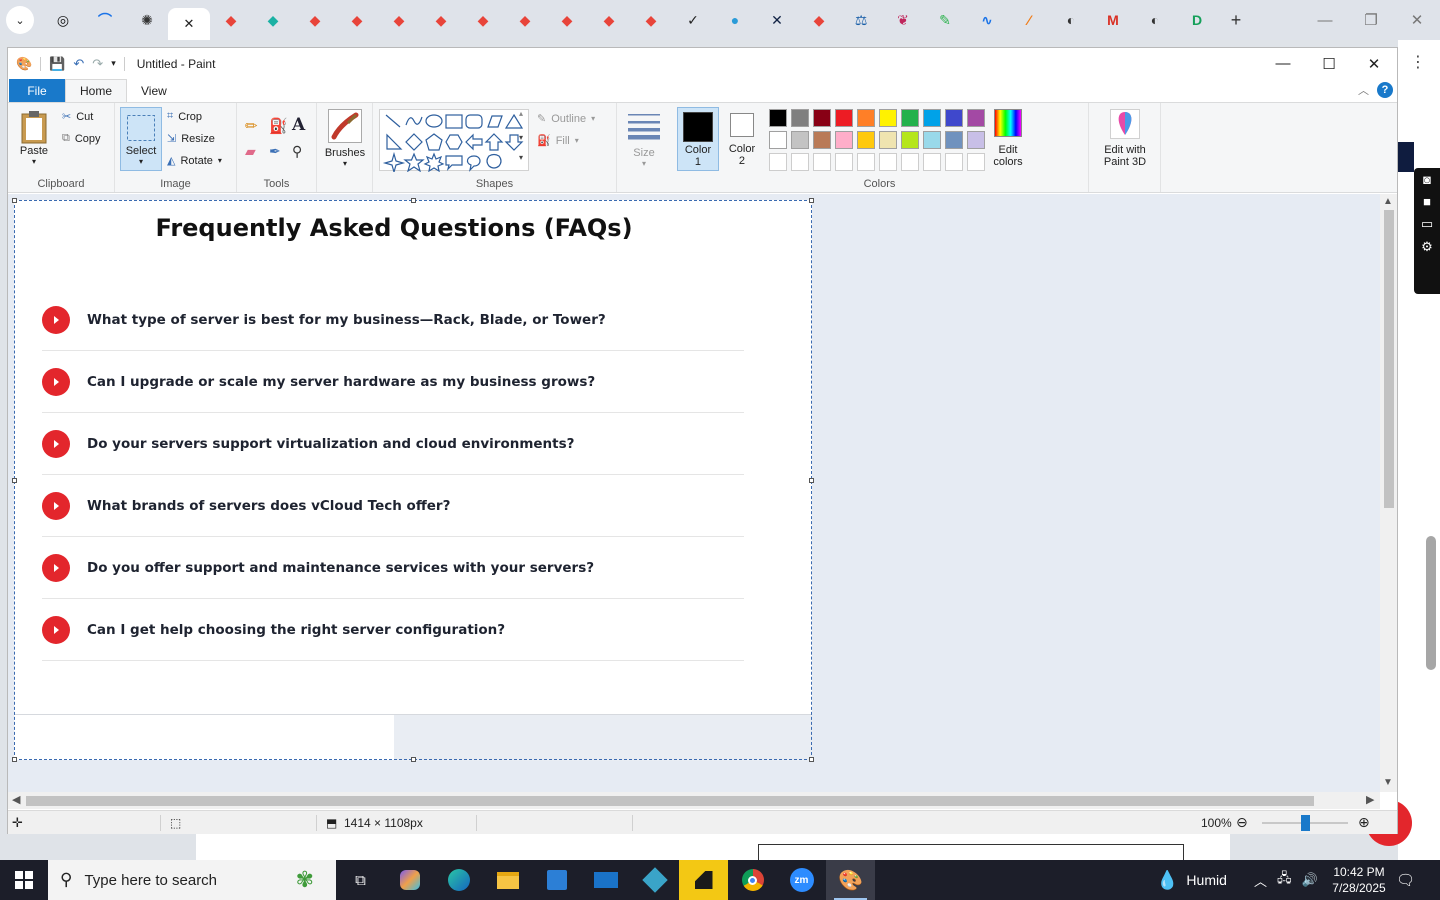 The height and width of the screenshot is (900, 1440). I want to click on crop-button: ⌗ Crop, so click(184, 116).